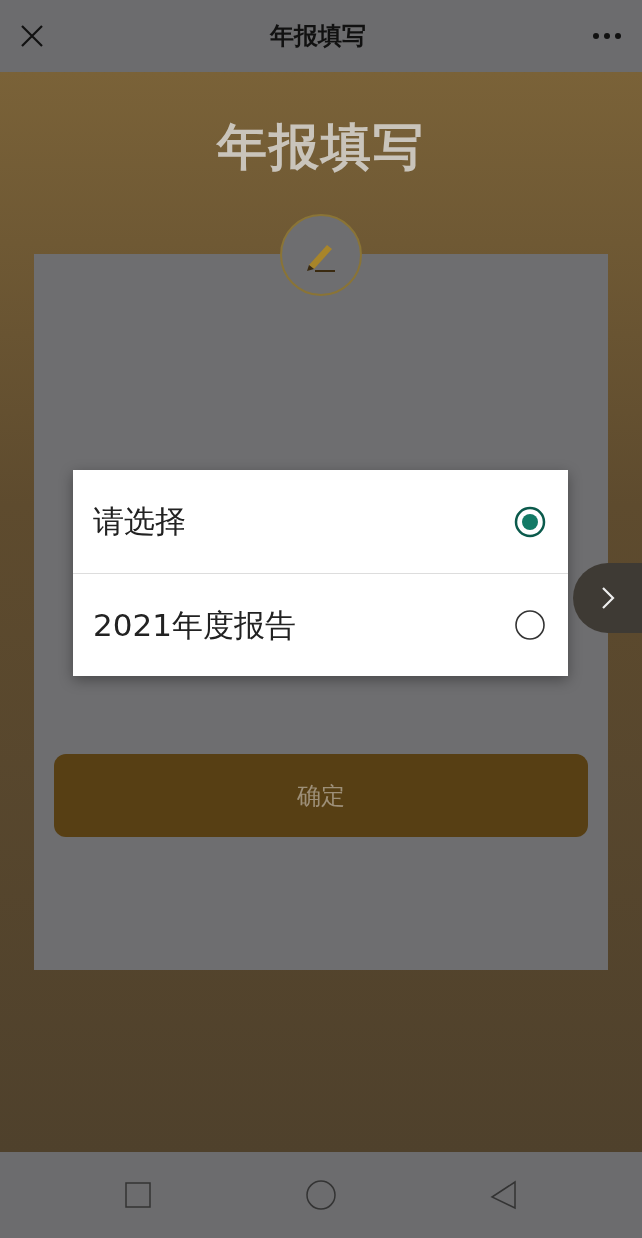 Image resolution: width=642 pixels, height=1238 pixels. What do you see at coordinates (321, 147) in the screenshot?
I see `banner-title: 年报填写` at bounding box center [321, 147].